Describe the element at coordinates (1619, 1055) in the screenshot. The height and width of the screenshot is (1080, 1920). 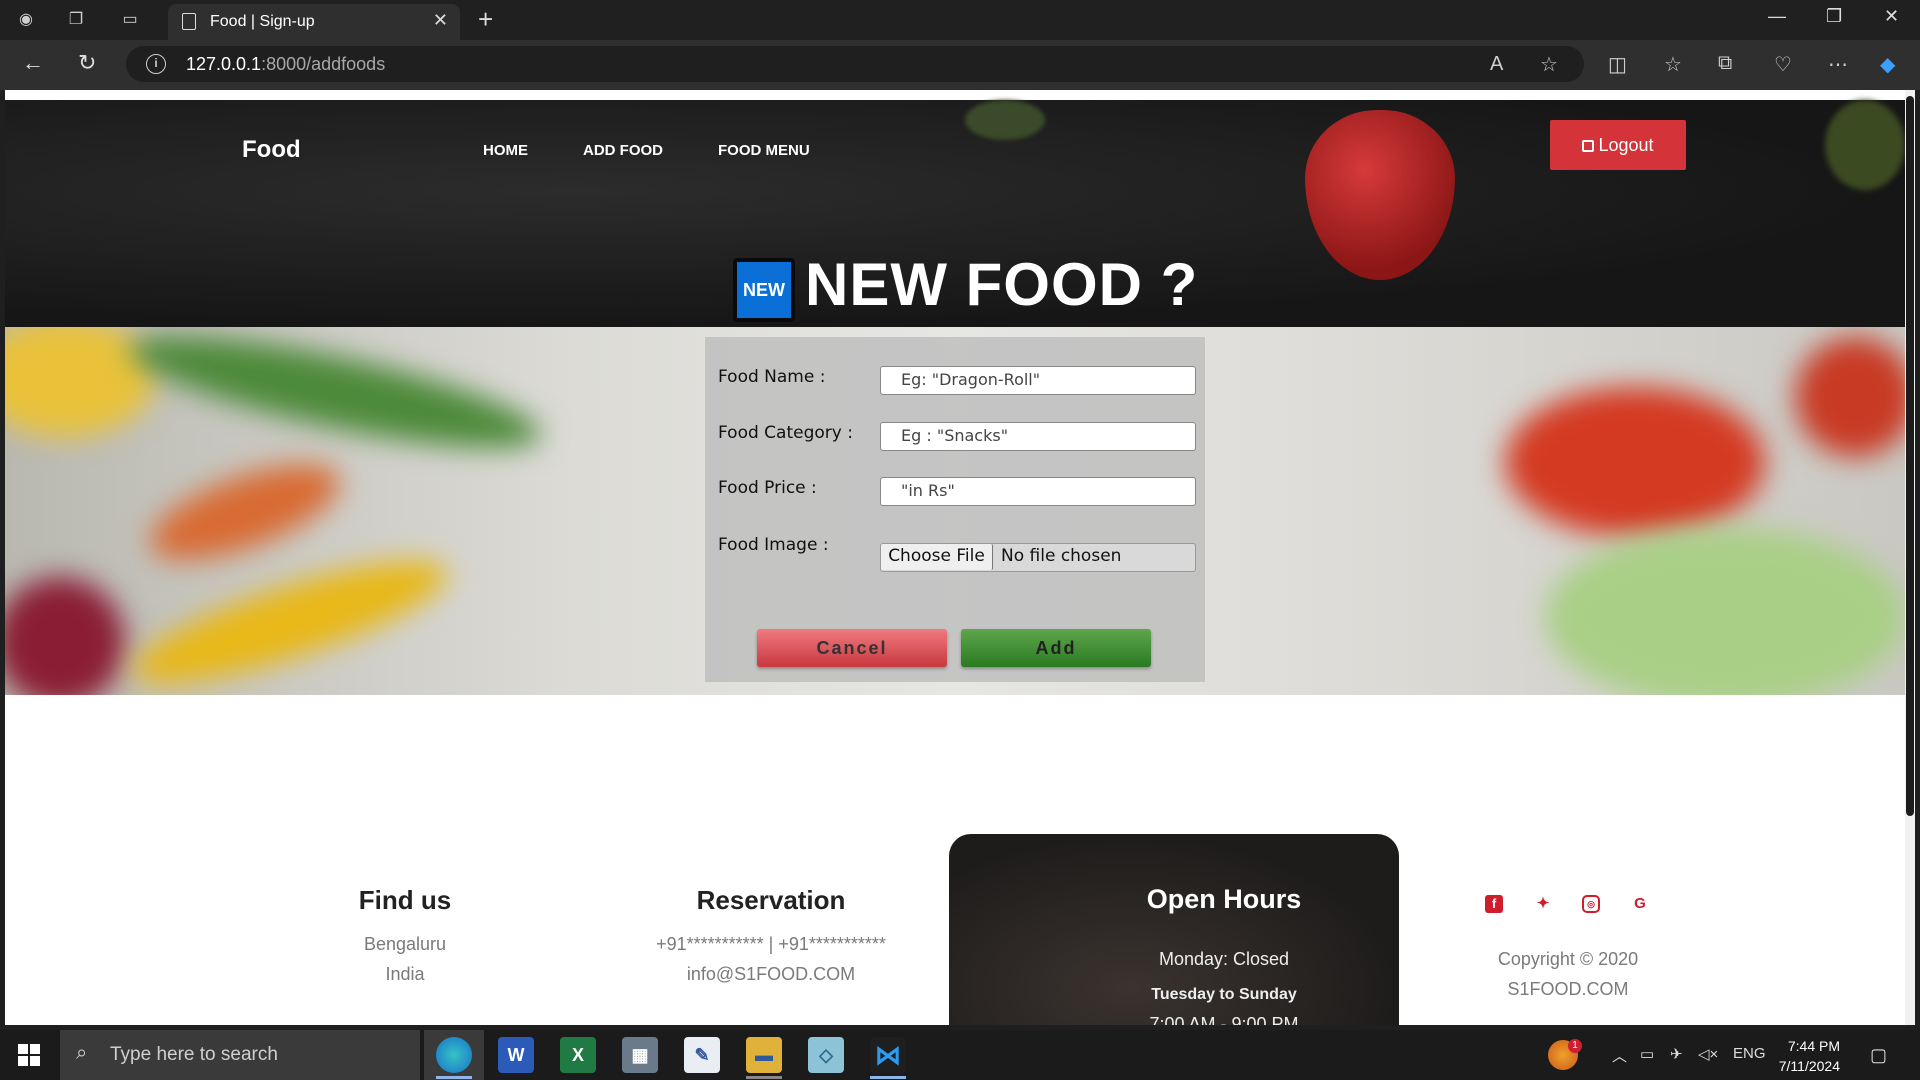
I see `show-hidden-icons-icon: ︿` at that location.